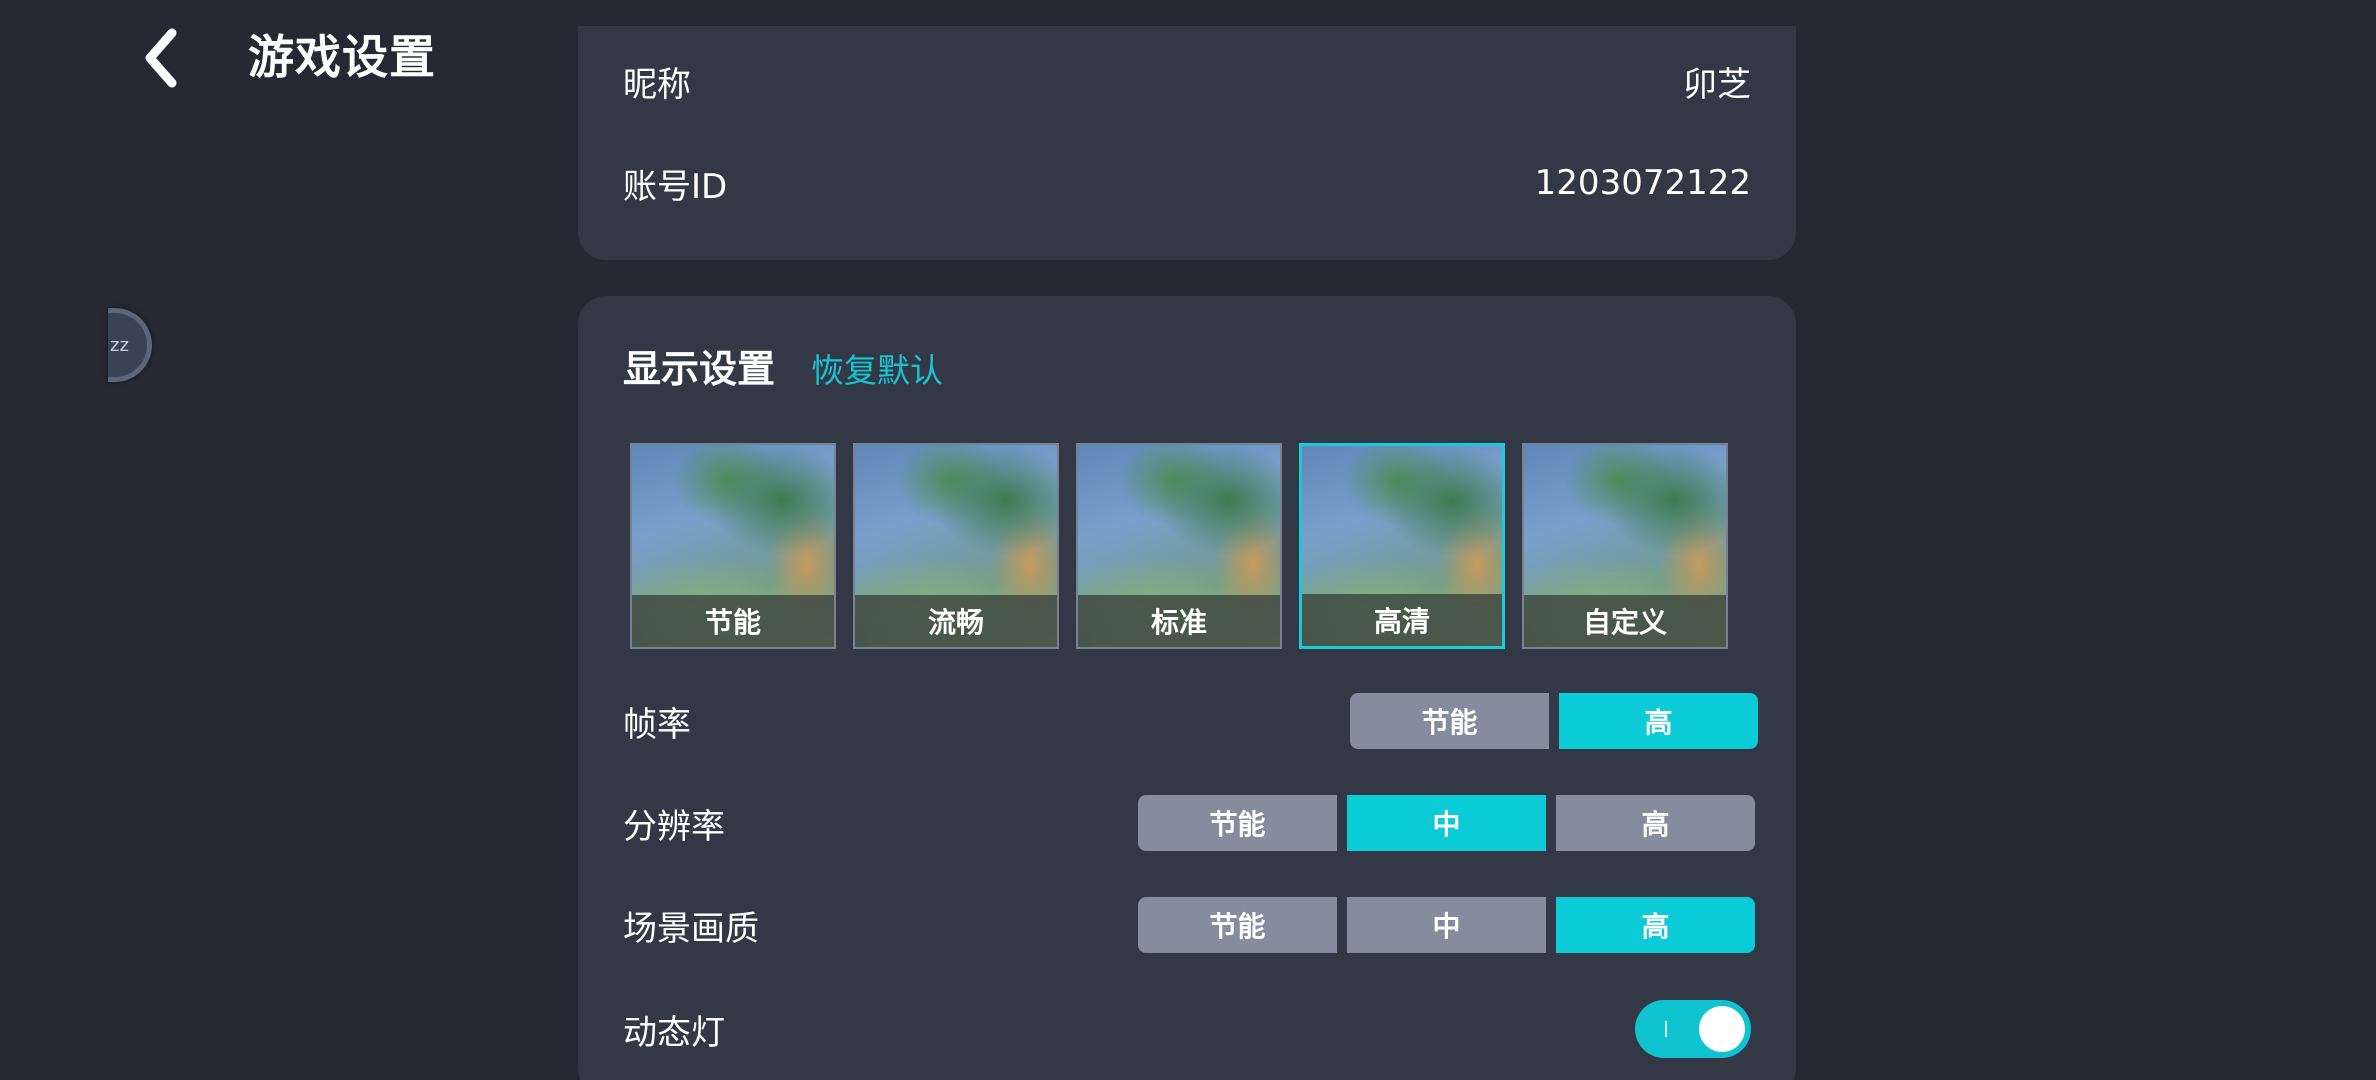  I want to click on frame-rate-row: 帧率 节能 高, so click(1190, 721).